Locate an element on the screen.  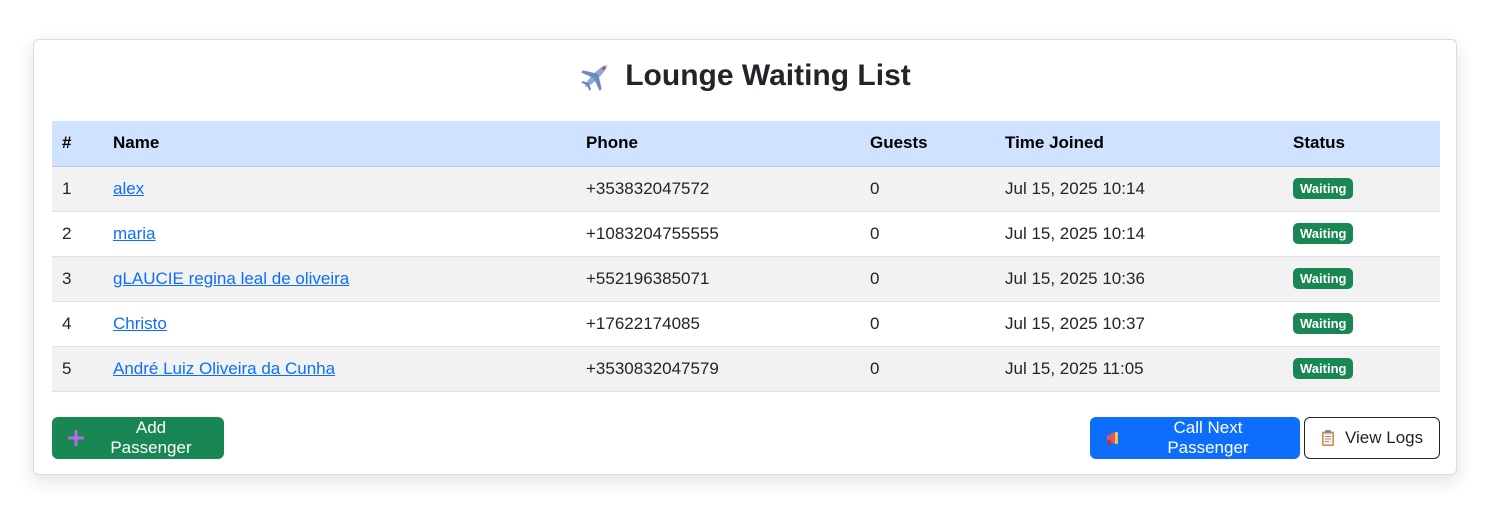
phone-cell: +17622174085 is located at coordinates (718, 324).